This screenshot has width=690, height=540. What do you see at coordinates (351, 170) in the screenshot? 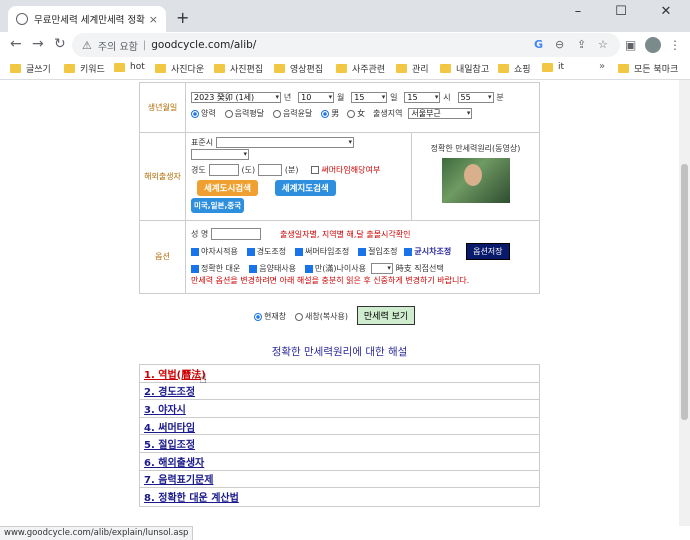
I see `summer-time-label: 써머타임해당여부` at bounding box center [351, 170].